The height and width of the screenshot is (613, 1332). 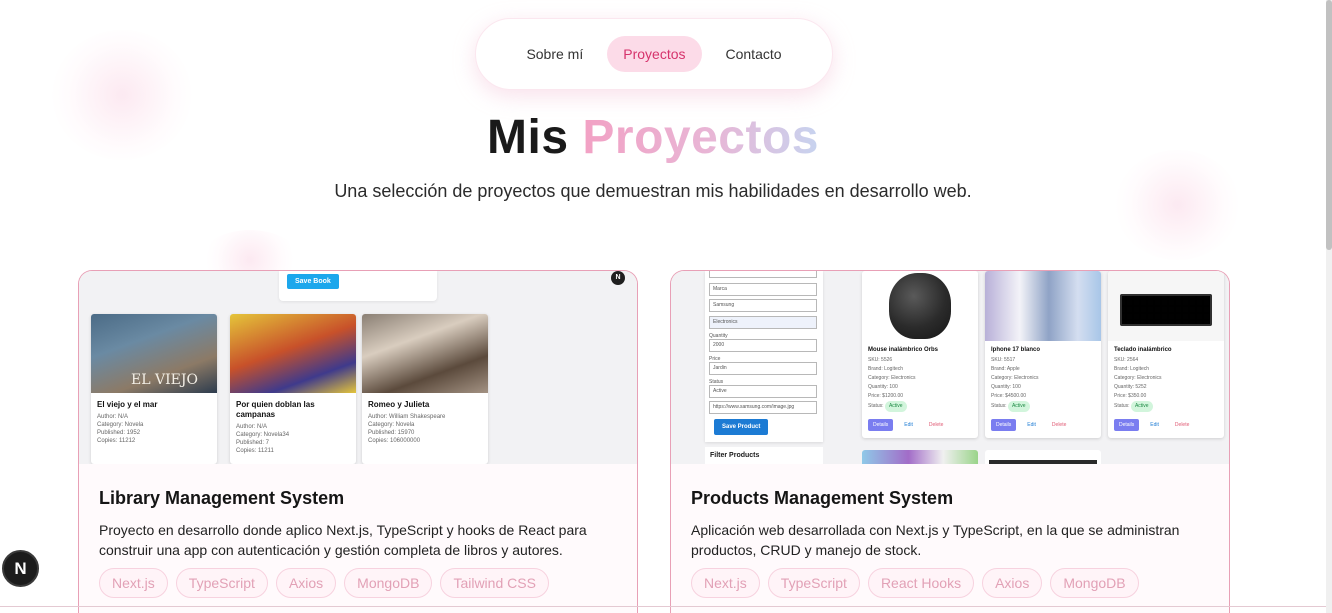 What do you see at coordinates (1329, 125) in the screenshot?
I see `scrollbar-thumb` at bounding box center [1329, 125].